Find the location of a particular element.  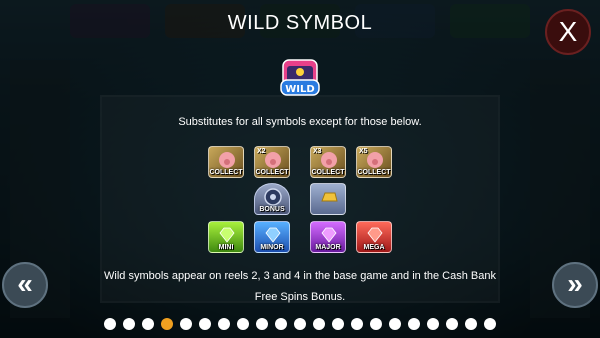

symbol-label: MINOR is located at coordinates (272, 247).